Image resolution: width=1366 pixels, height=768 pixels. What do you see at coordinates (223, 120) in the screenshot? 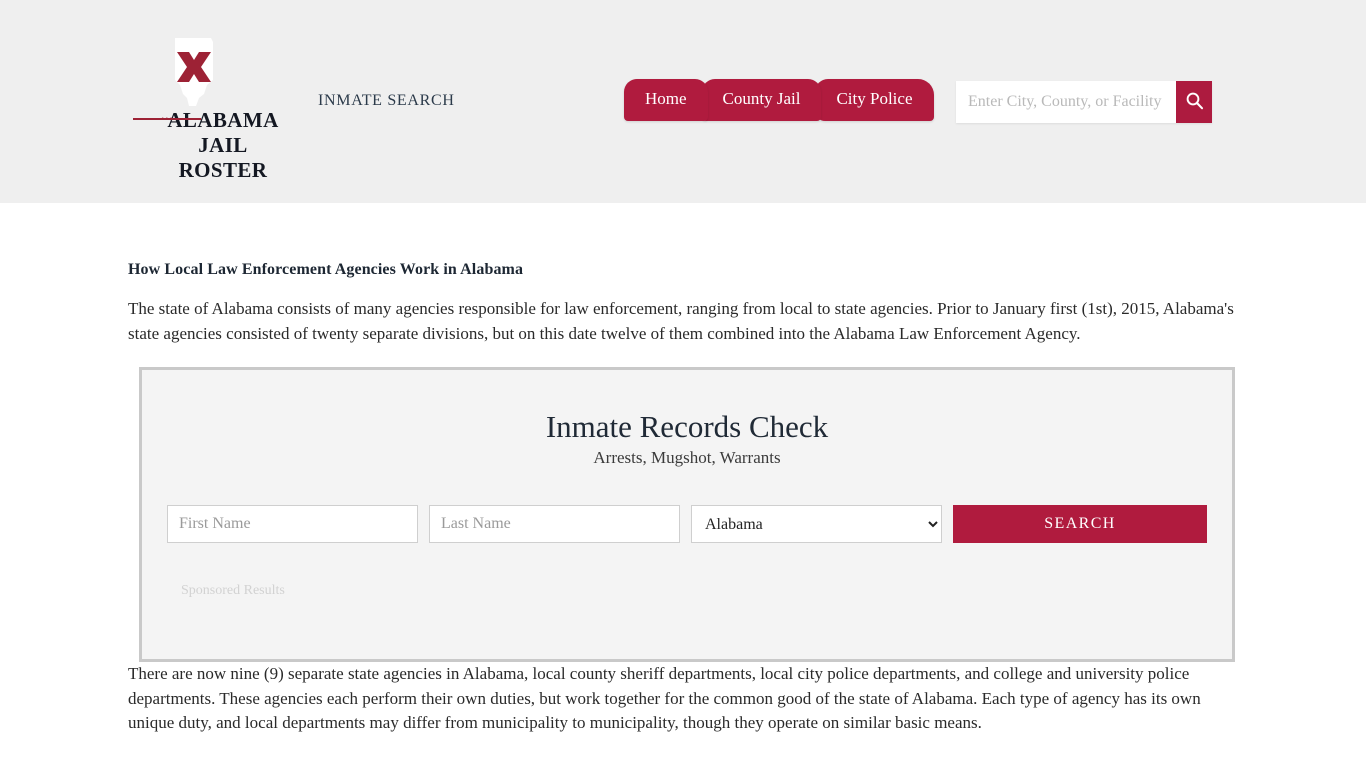
I see `brand-name-line1: ALABAMA` at bounding box center [223, 120].